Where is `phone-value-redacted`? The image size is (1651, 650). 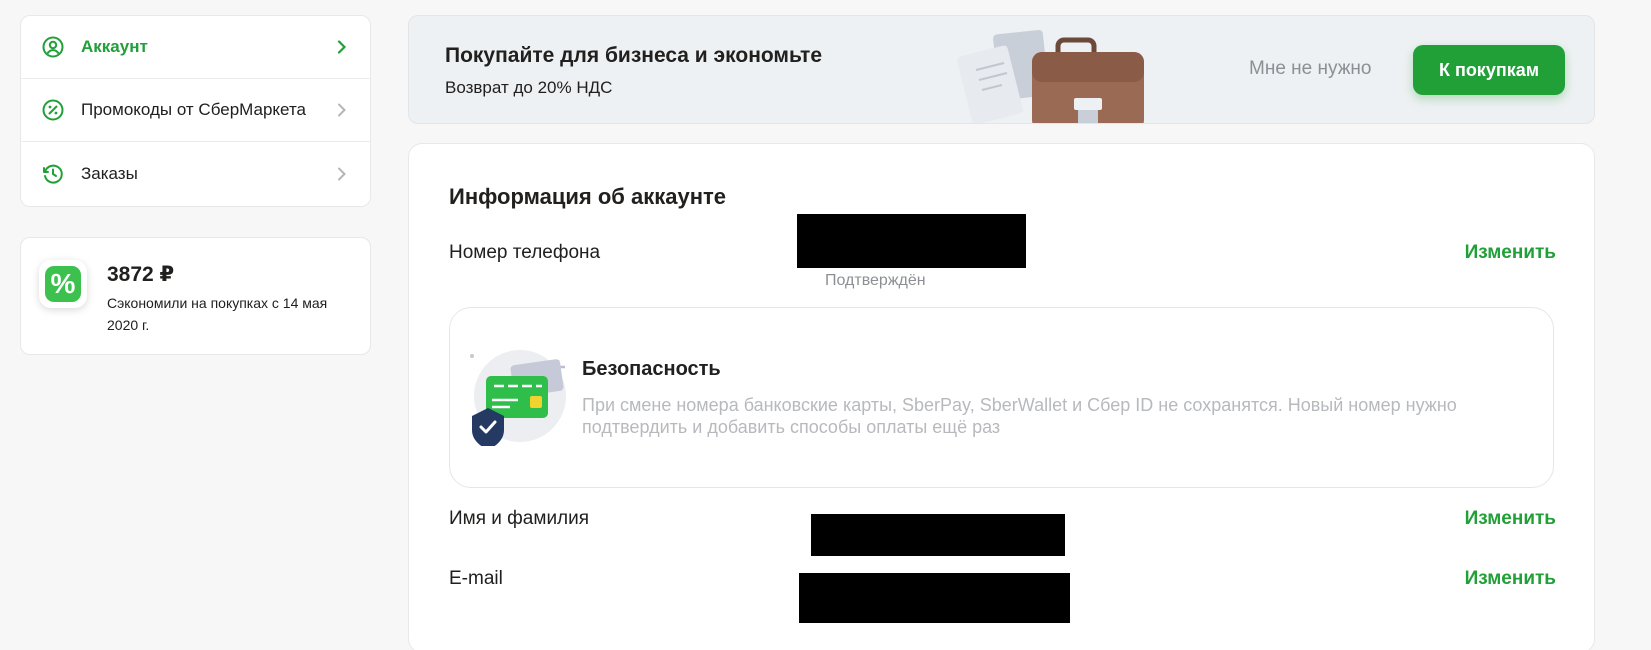 phone-value-redacted is located at coordinates (911, 241).